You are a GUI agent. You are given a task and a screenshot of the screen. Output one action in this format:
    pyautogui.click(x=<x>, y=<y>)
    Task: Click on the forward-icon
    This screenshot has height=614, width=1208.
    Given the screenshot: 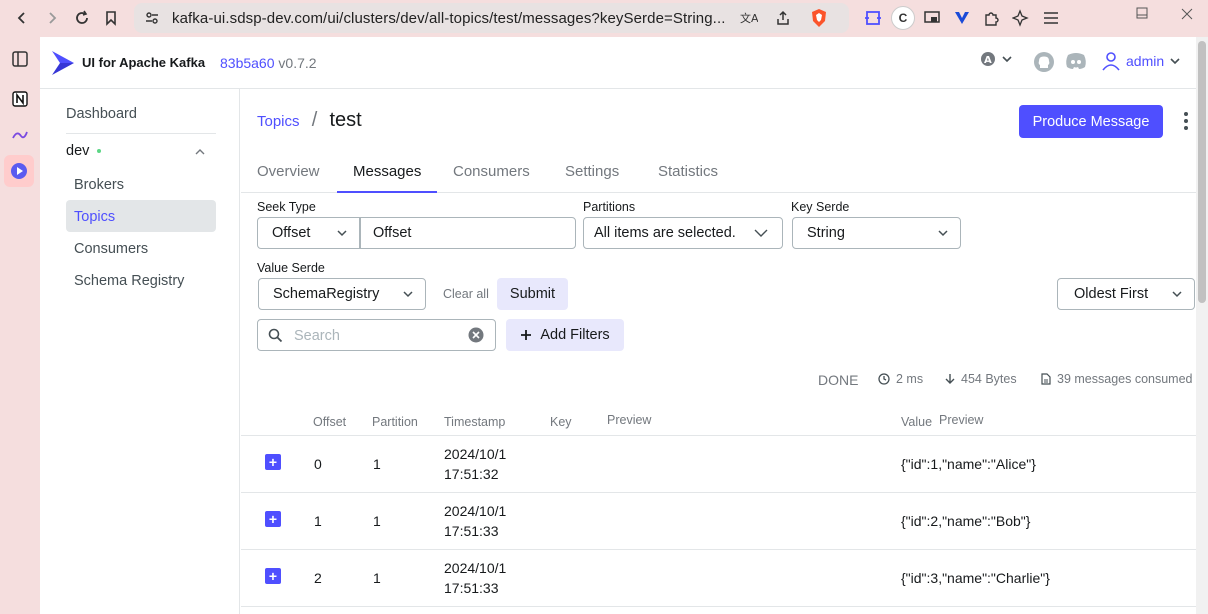 What is the action you would take?
    pyautogui.click(x=52, y=18)
    